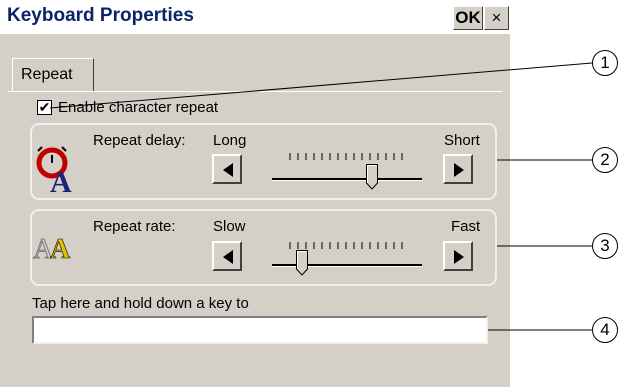 This screenshot has height=388, width=622. I want to click on callout-1: 1, so click(605, 63).